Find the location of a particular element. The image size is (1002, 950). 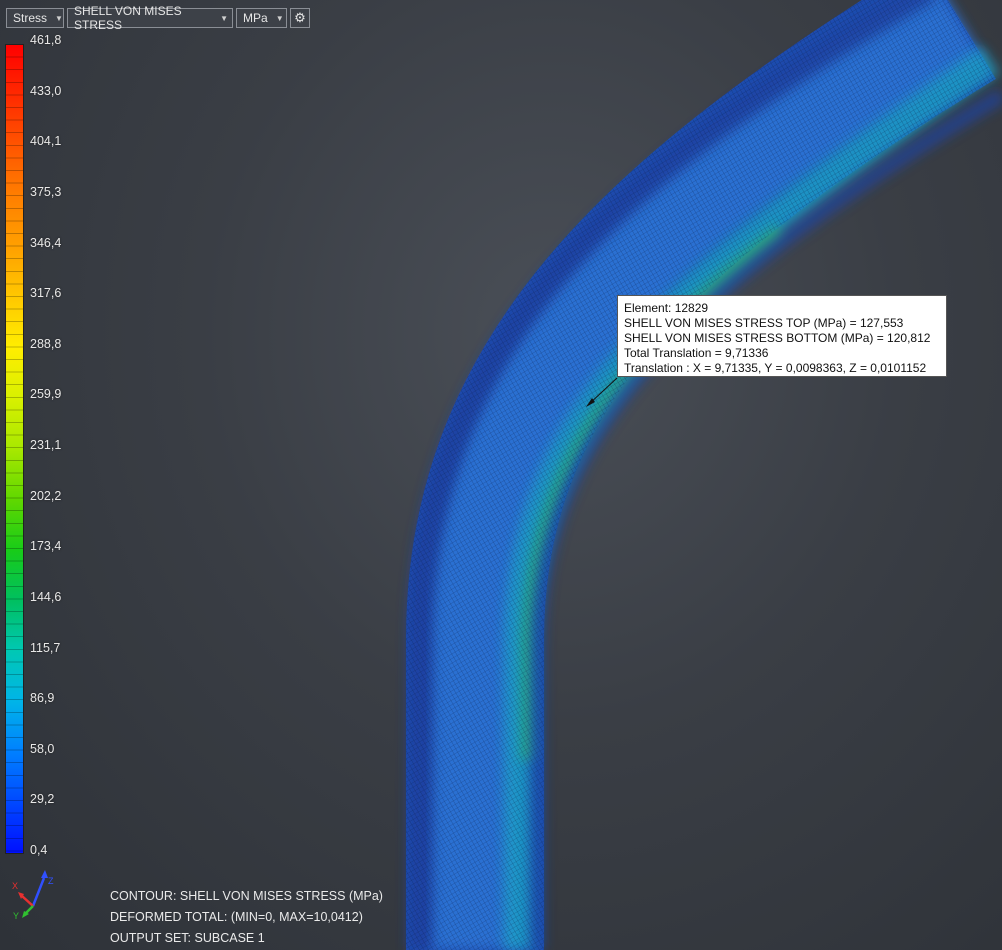

legend-label: 231,1 is located at coordinates (46, 445).